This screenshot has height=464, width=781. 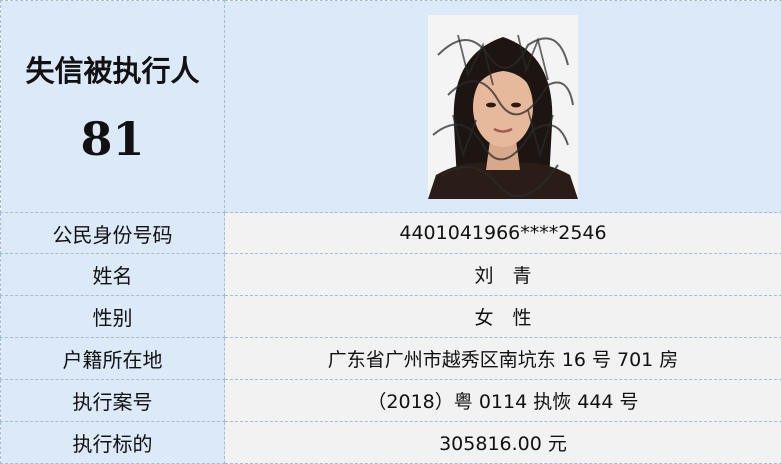 I want to click on row-value: 刘 青, so click(x=503, y=275).